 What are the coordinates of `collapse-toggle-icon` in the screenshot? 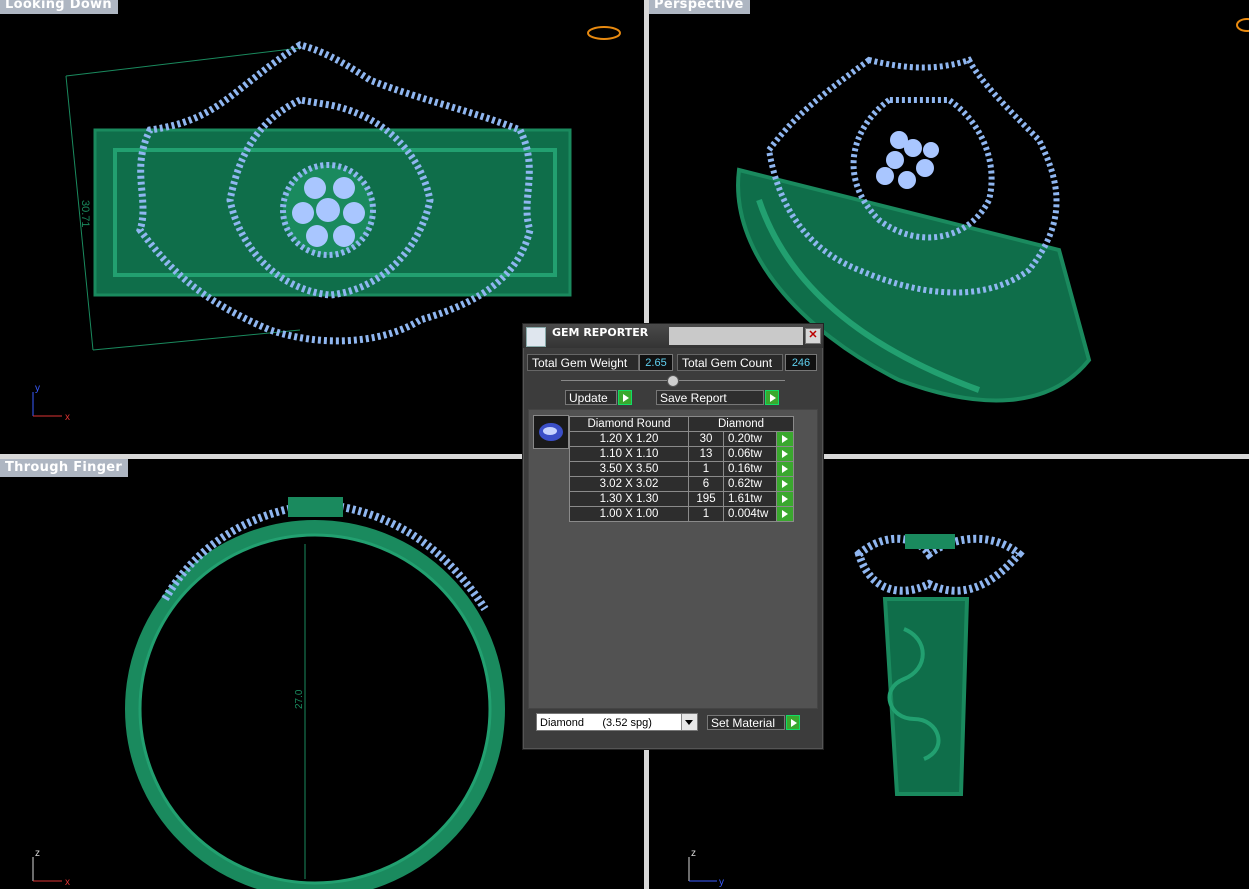 It's located at (673, 381).